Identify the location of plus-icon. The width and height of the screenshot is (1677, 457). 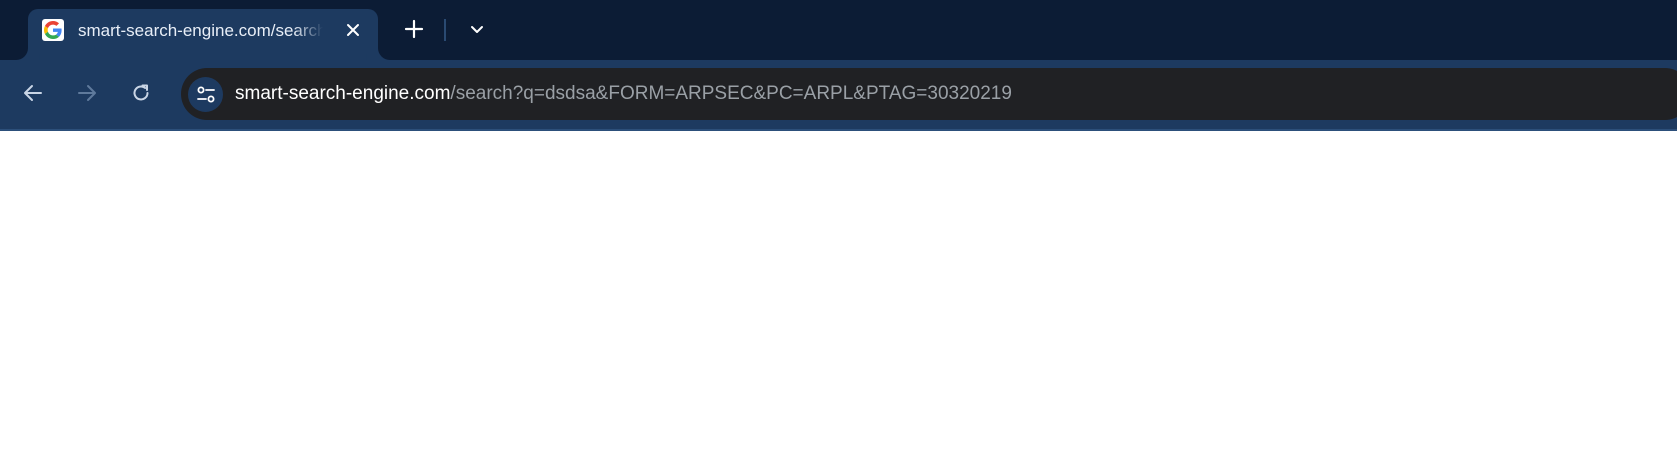
(414, 29).